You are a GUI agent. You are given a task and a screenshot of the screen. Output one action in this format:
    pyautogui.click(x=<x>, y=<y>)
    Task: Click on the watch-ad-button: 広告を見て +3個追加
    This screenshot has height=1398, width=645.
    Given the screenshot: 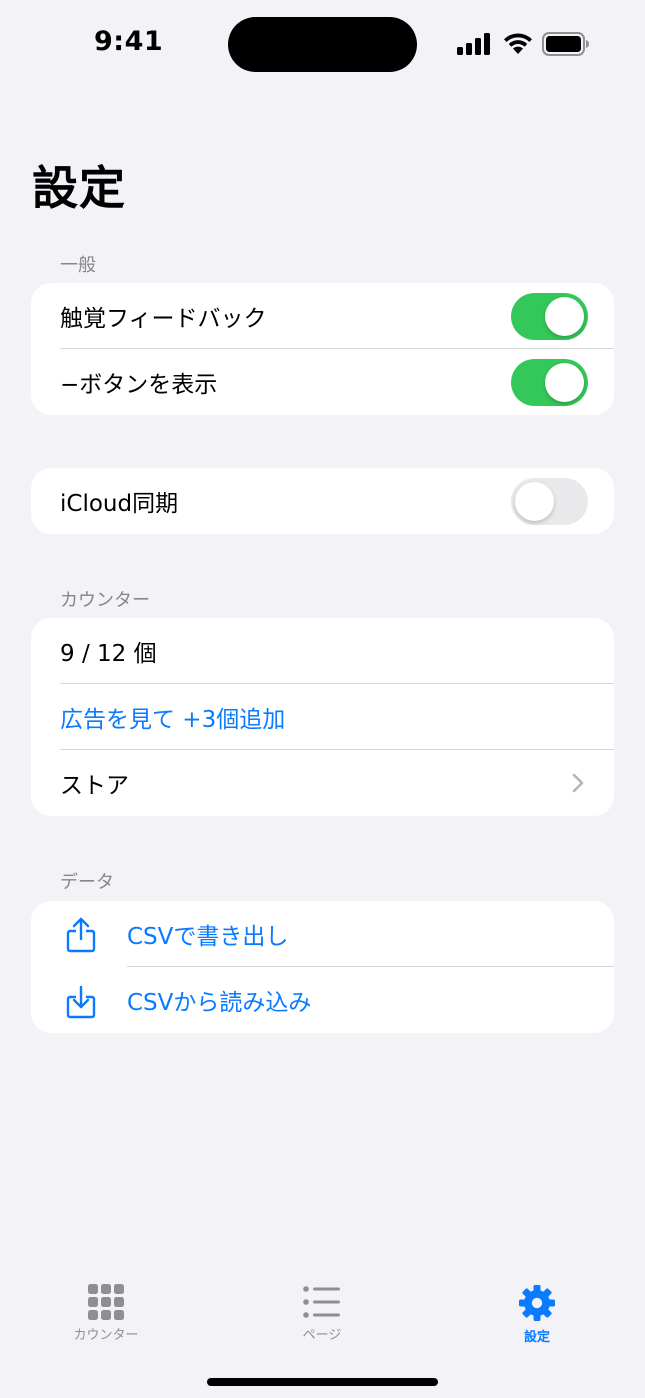 What is the action you would take?
    pyautogui.click(x=322, y=717)
    